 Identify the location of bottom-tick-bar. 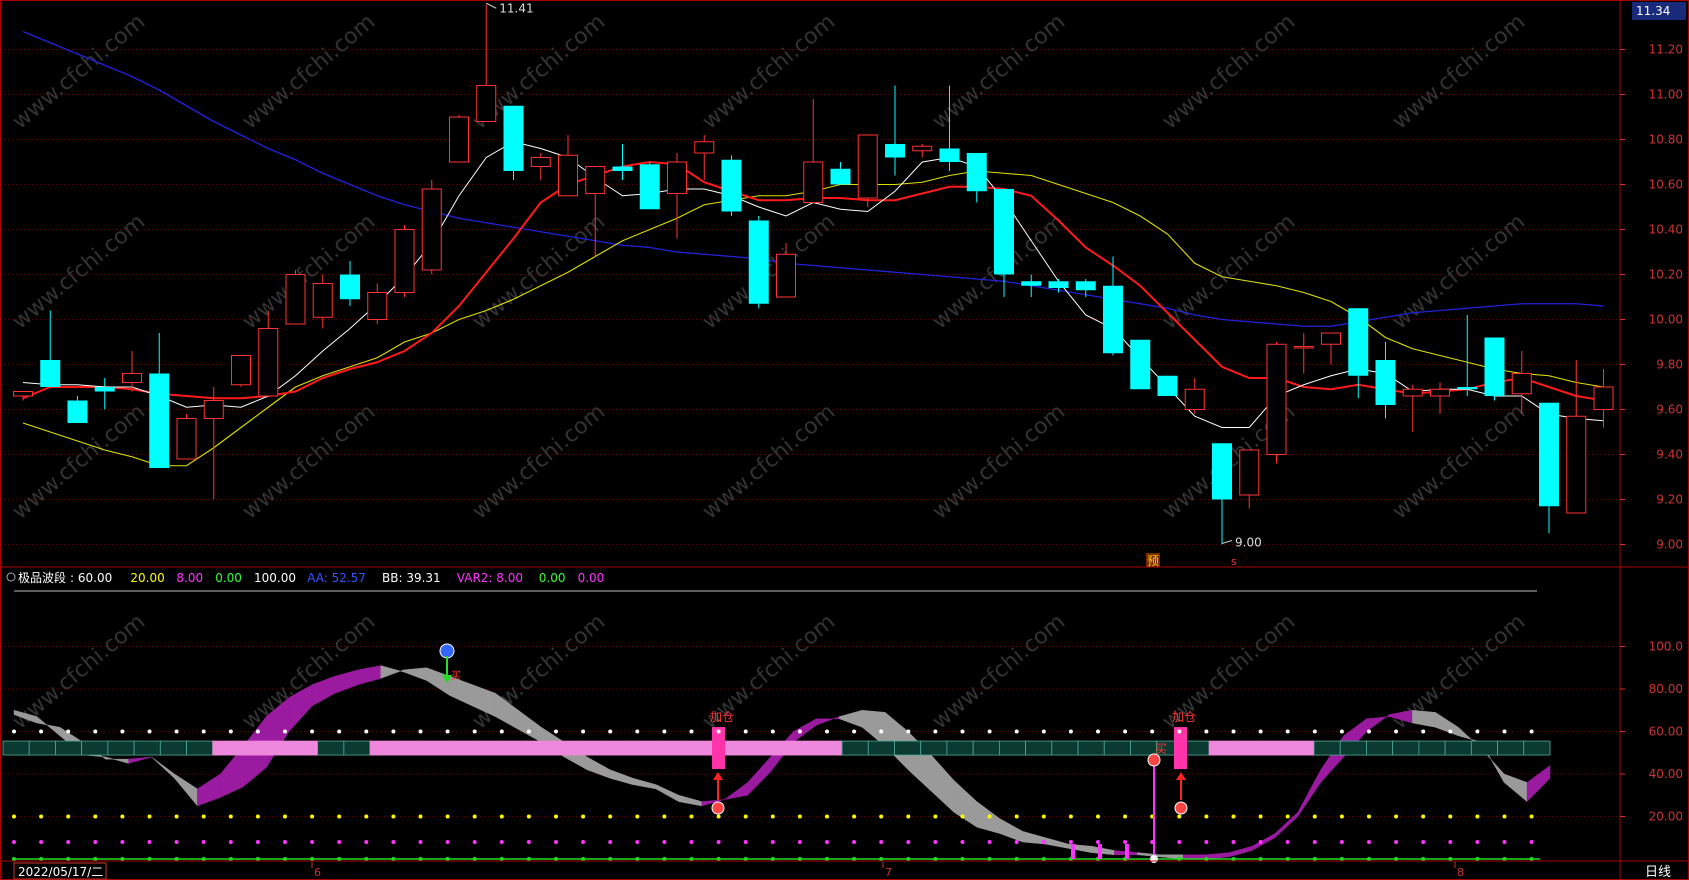
(1073, 851).